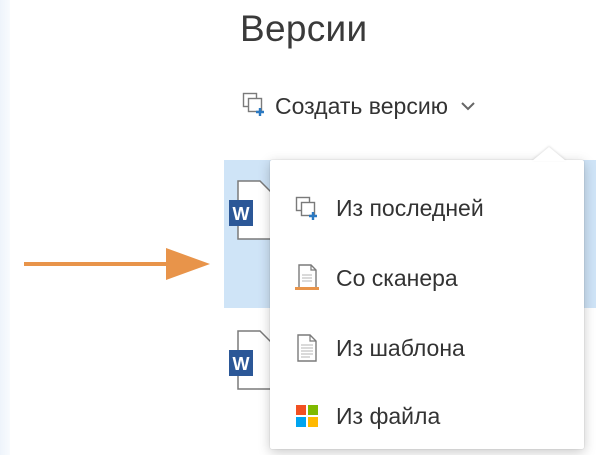 This screenshot has width=596, height=455. I want to click on menu-item-from-file: Из файла, so click(427, 416).